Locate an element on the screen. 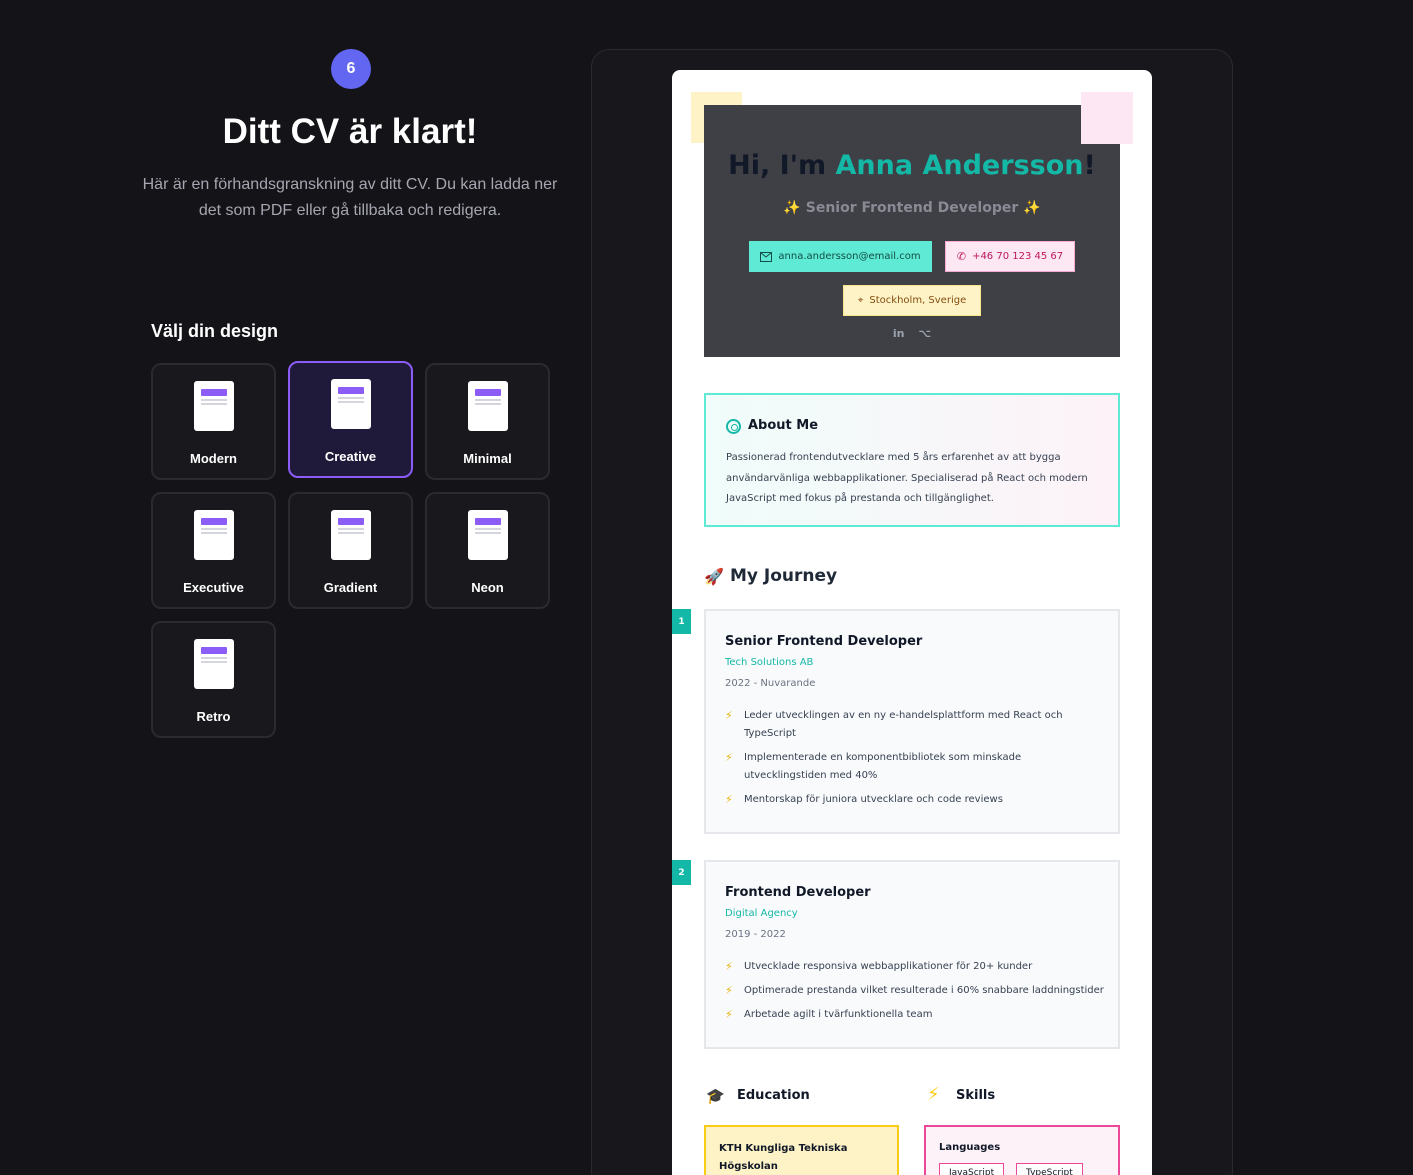  education-card: KTH Kungliga Tekniska Högskolan is located at coordinates (801, 1150).